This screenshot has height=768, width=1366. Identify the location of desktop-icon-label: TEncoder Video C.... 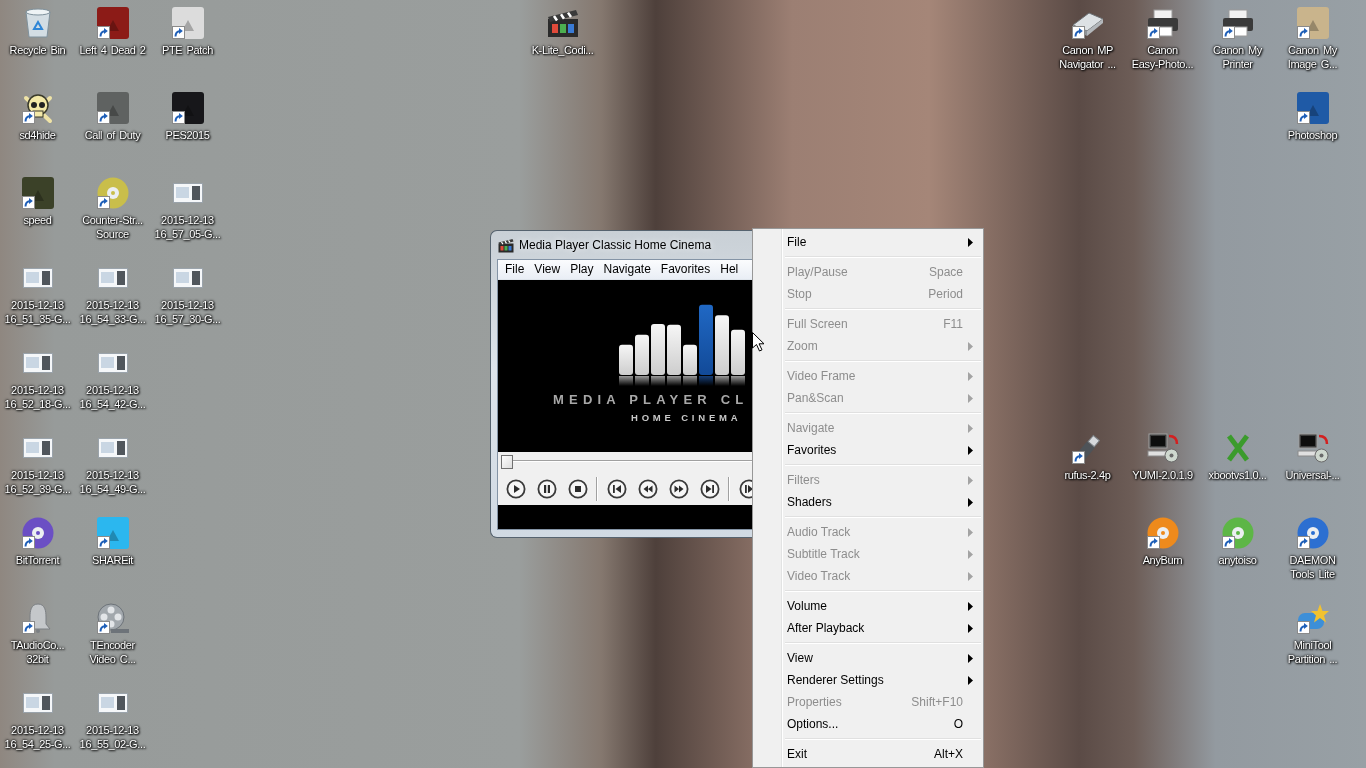
(112, 652).